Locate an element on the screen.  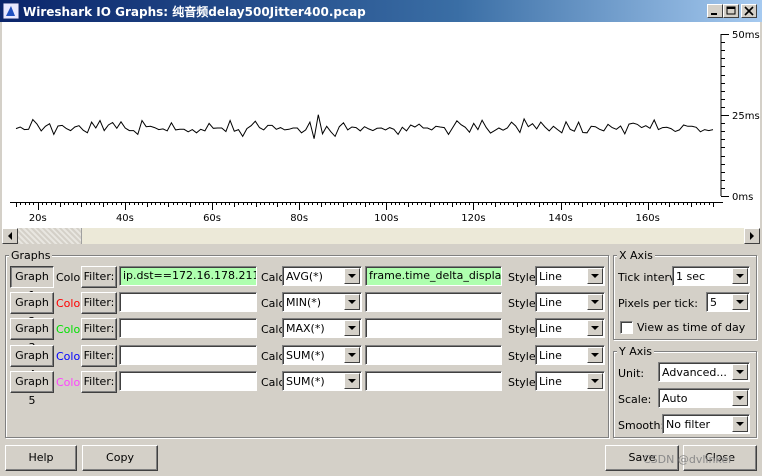
pixels-per-tick-select: 5 is located at coordinates (728, 302).